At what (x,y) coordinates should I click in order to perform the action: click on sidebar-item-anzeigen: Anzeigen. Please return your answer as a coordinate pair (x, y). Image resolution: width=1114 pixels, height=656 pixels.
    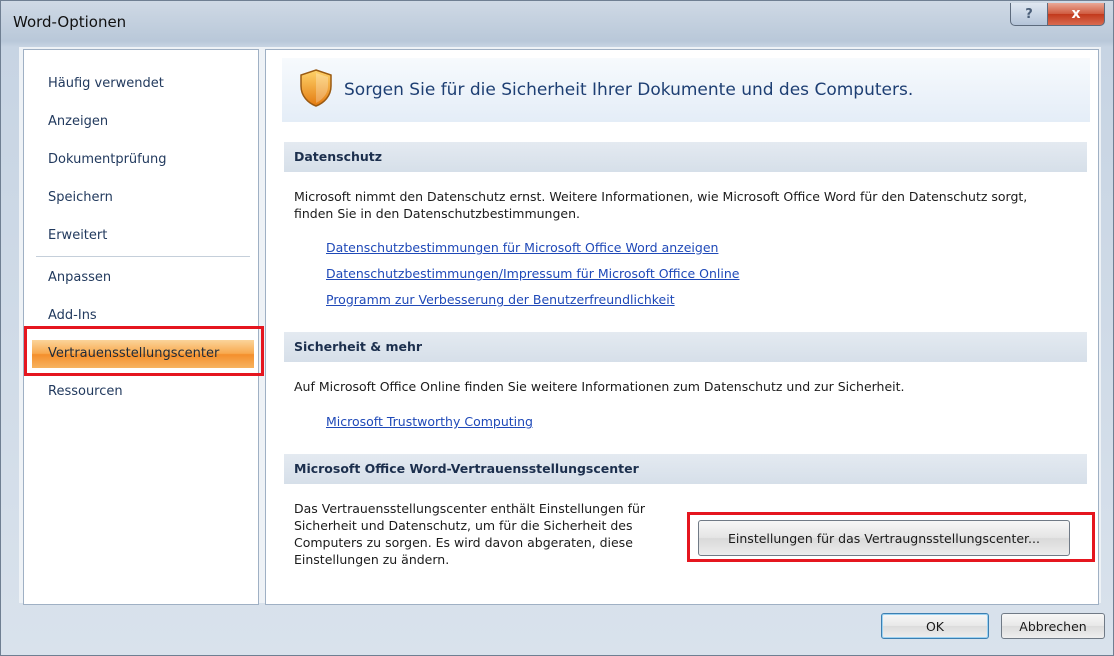
    Looking at the image, I should click on (143, 122).